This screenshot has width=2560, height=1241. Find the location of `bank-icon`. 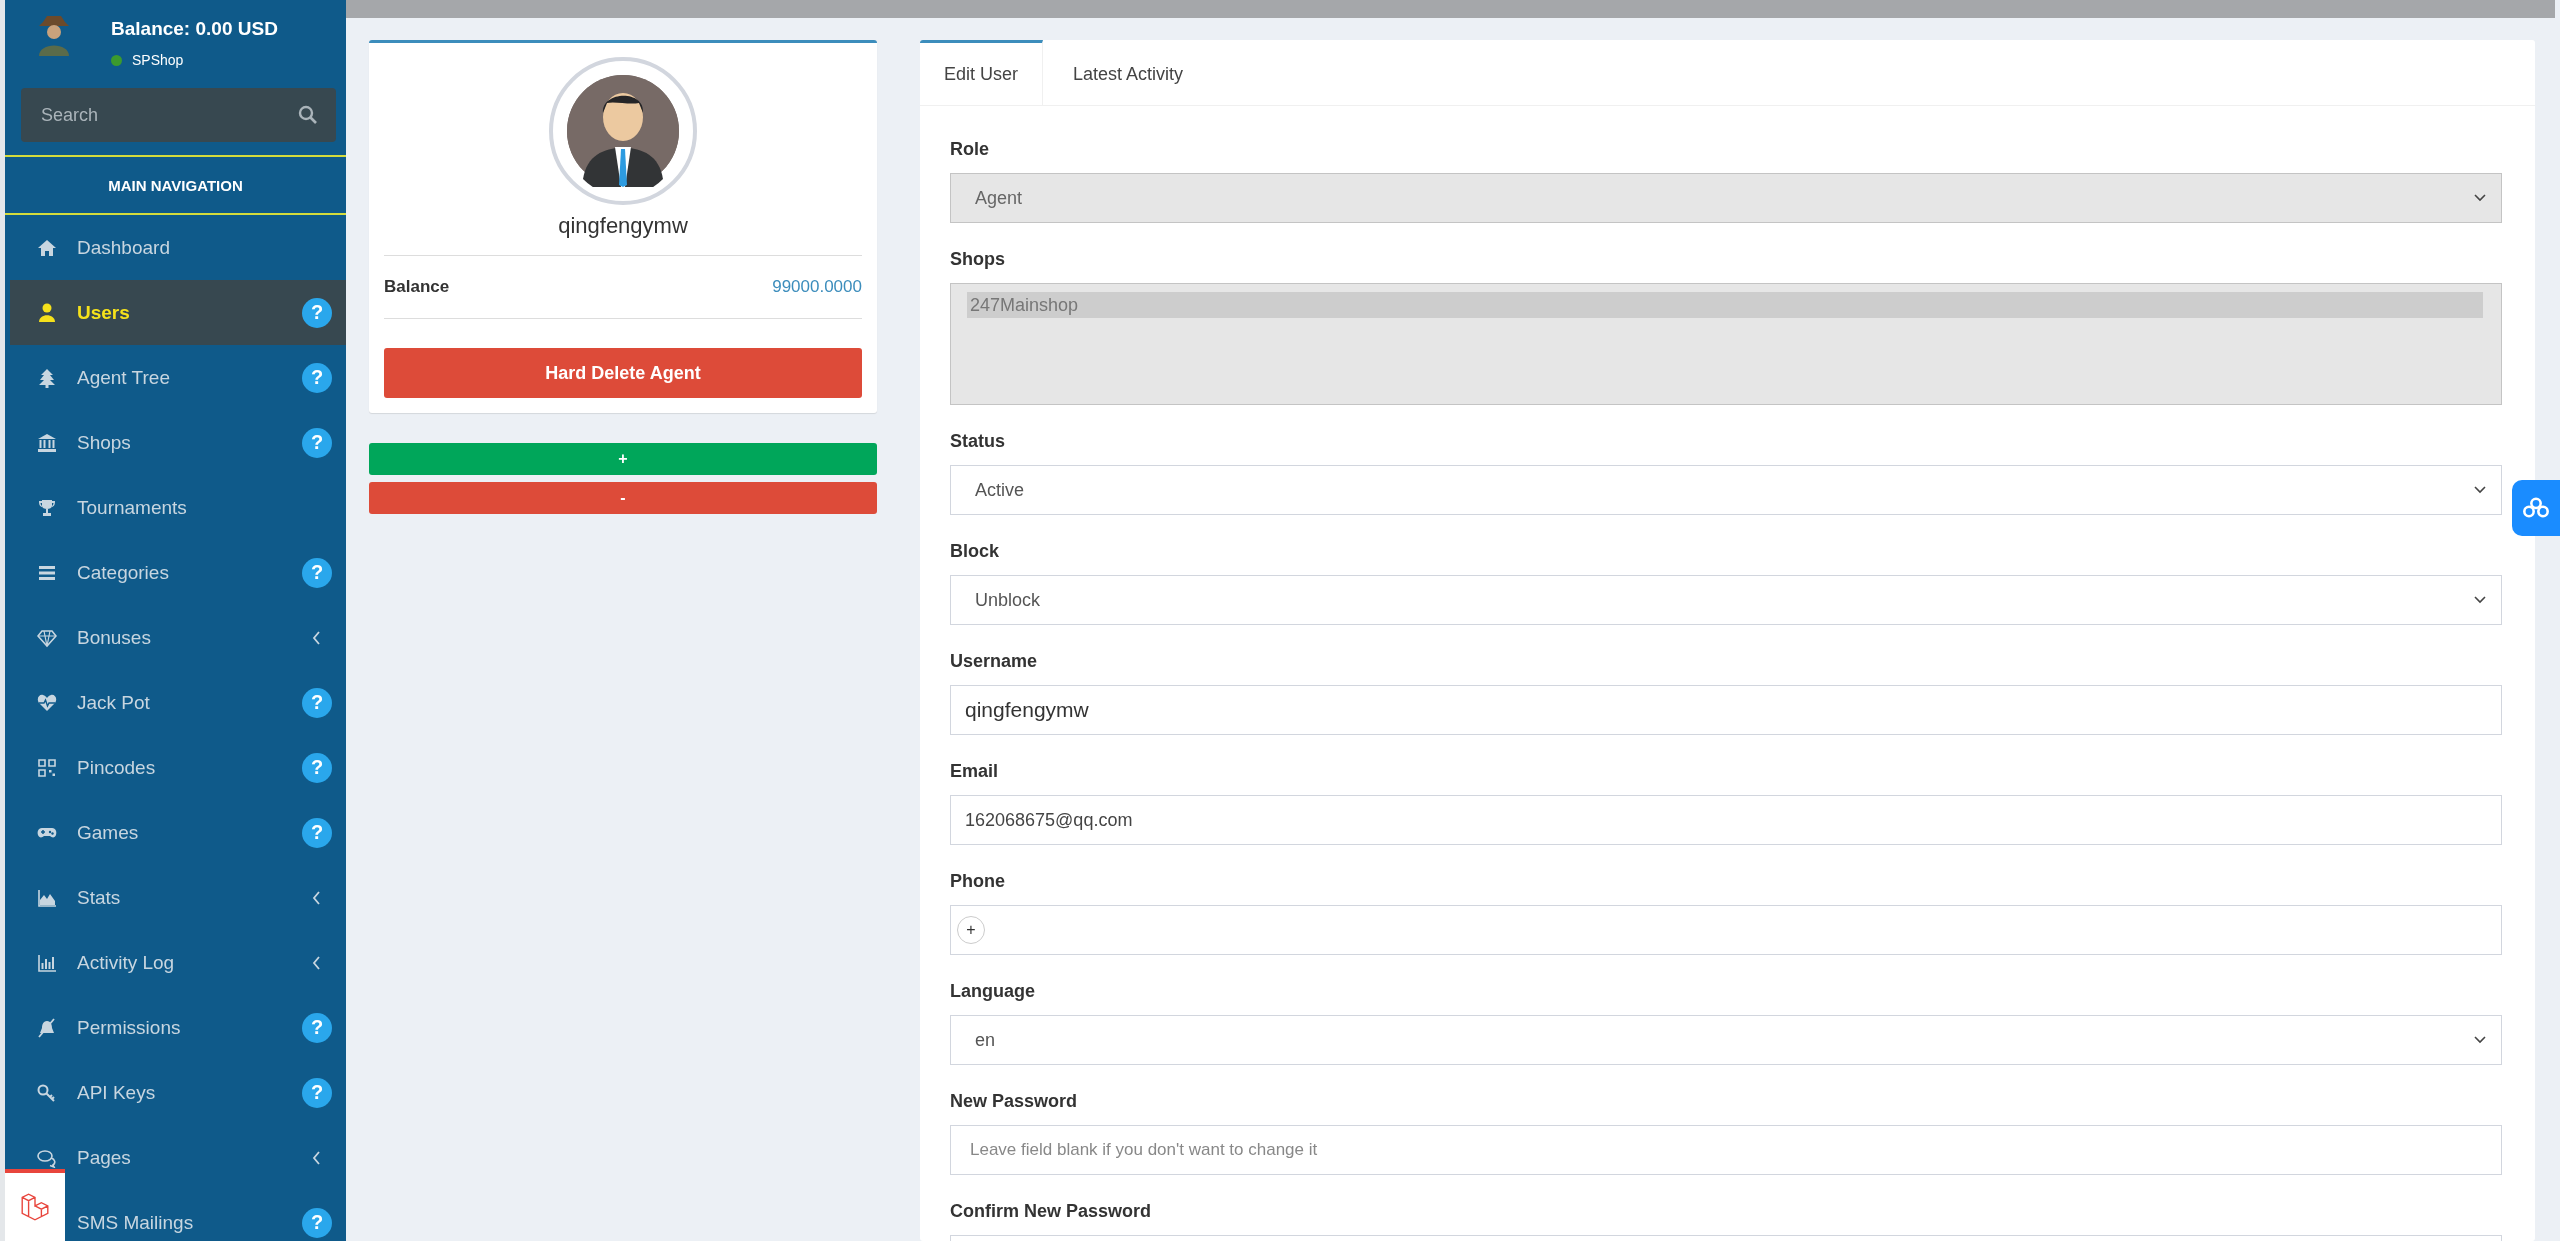

bank-icon is located at coordinates (47, 442).